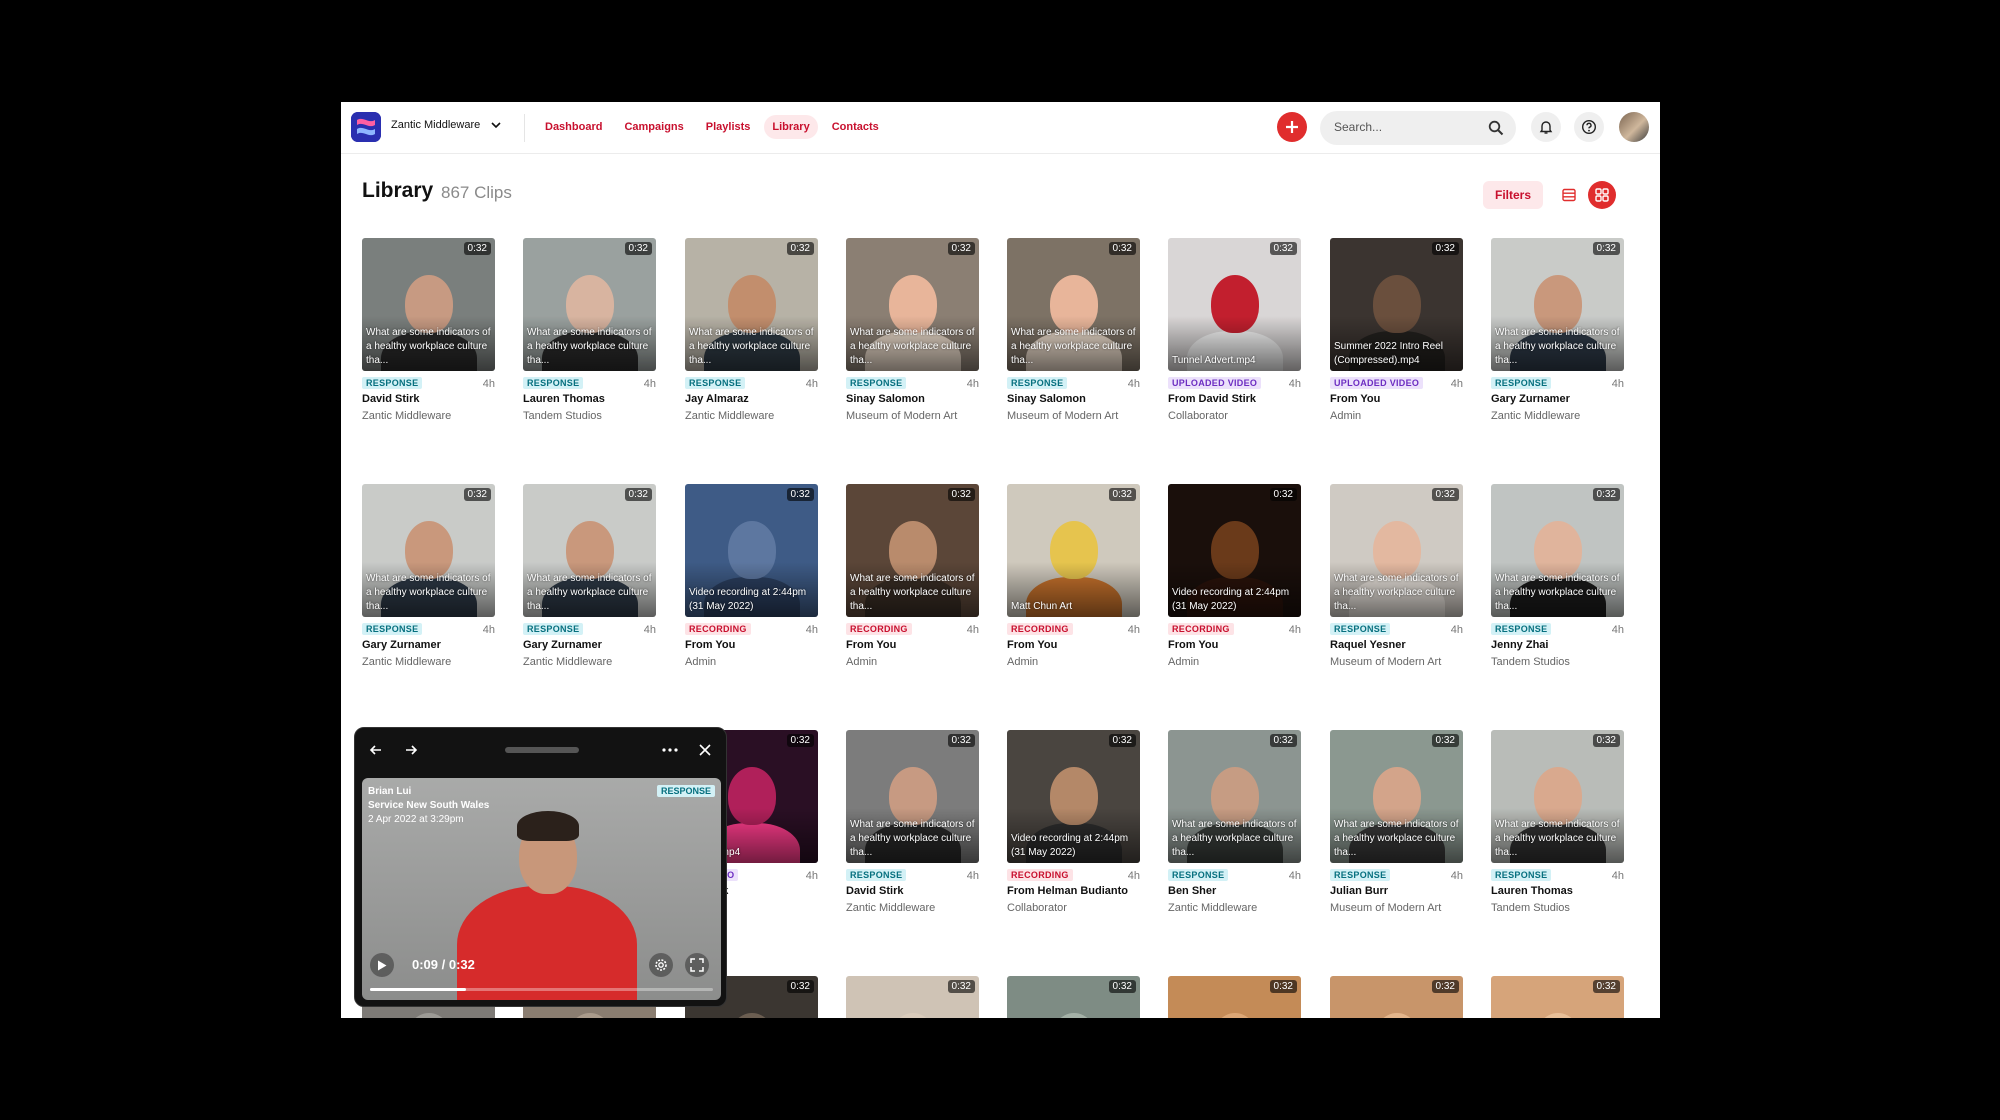 Image resolution: width=2000 pixels, height=1120 pixels. What do you see at coordinates (1519, 645) in the screenshot?
I see `clip-author: Jenny Zhai` at bounding box center [1519, 645].